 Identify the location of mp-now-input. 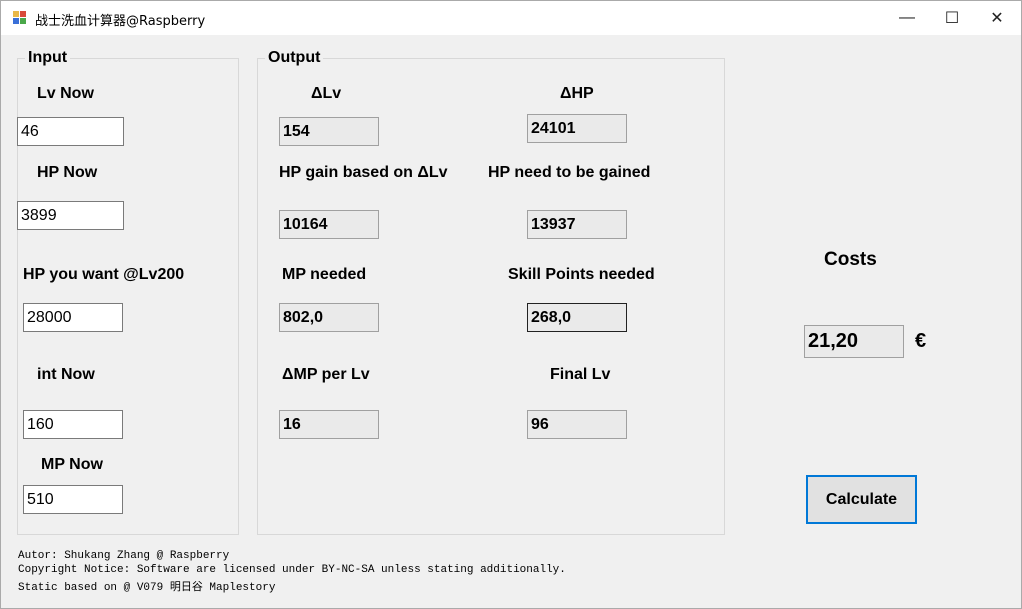
(73, 499).